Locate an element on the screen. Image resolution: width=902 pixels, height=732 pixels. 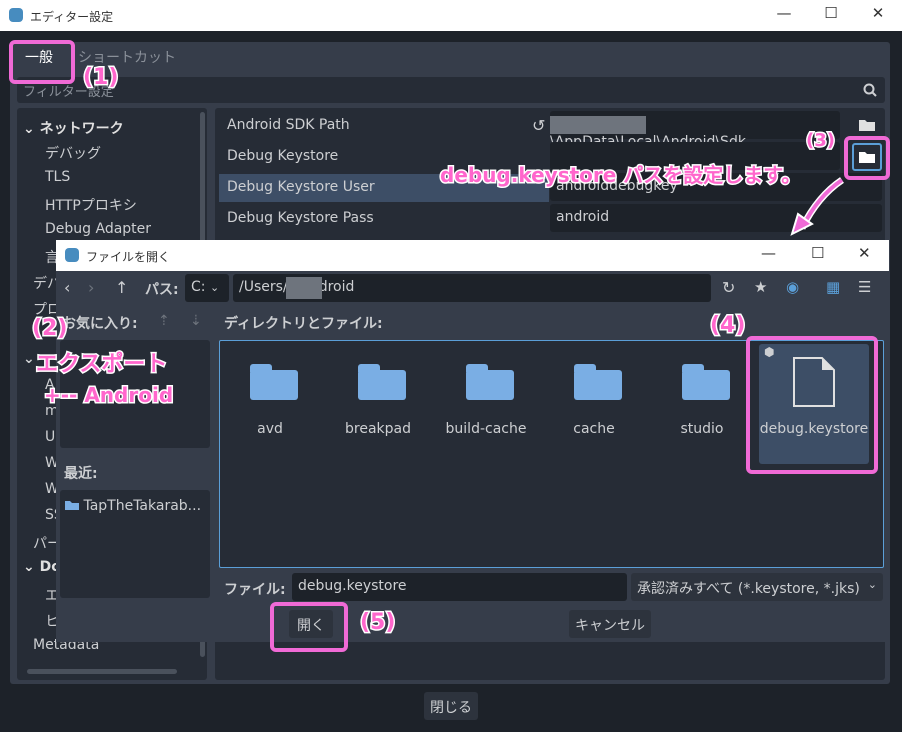
annotation-android: +-- Android is located at coordinates (108, 395).